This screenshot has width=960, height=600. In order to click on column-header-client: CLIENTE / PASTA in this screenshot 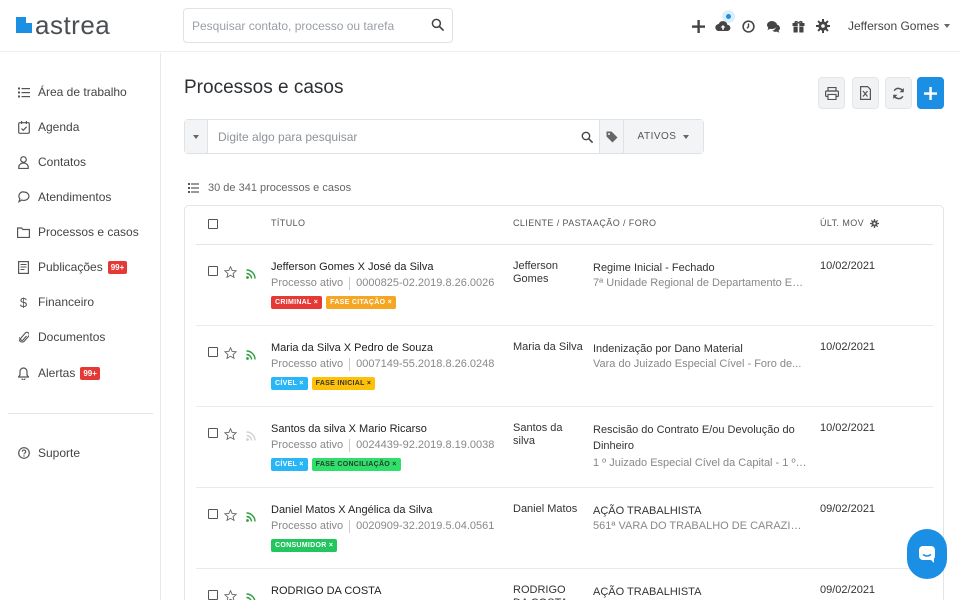, I will do `click(553, 223)`.